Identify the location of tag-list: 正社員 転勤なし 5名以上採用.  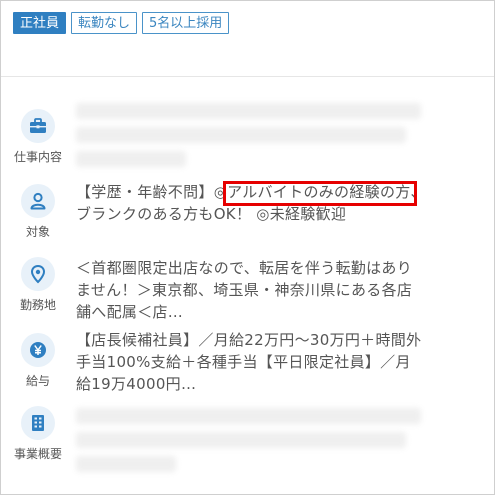
(121, 23).